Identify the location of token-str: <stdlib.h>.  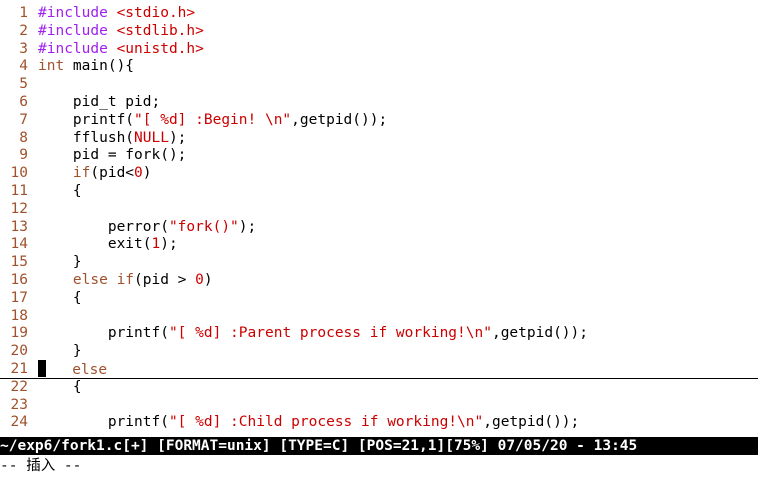
(160, 30).